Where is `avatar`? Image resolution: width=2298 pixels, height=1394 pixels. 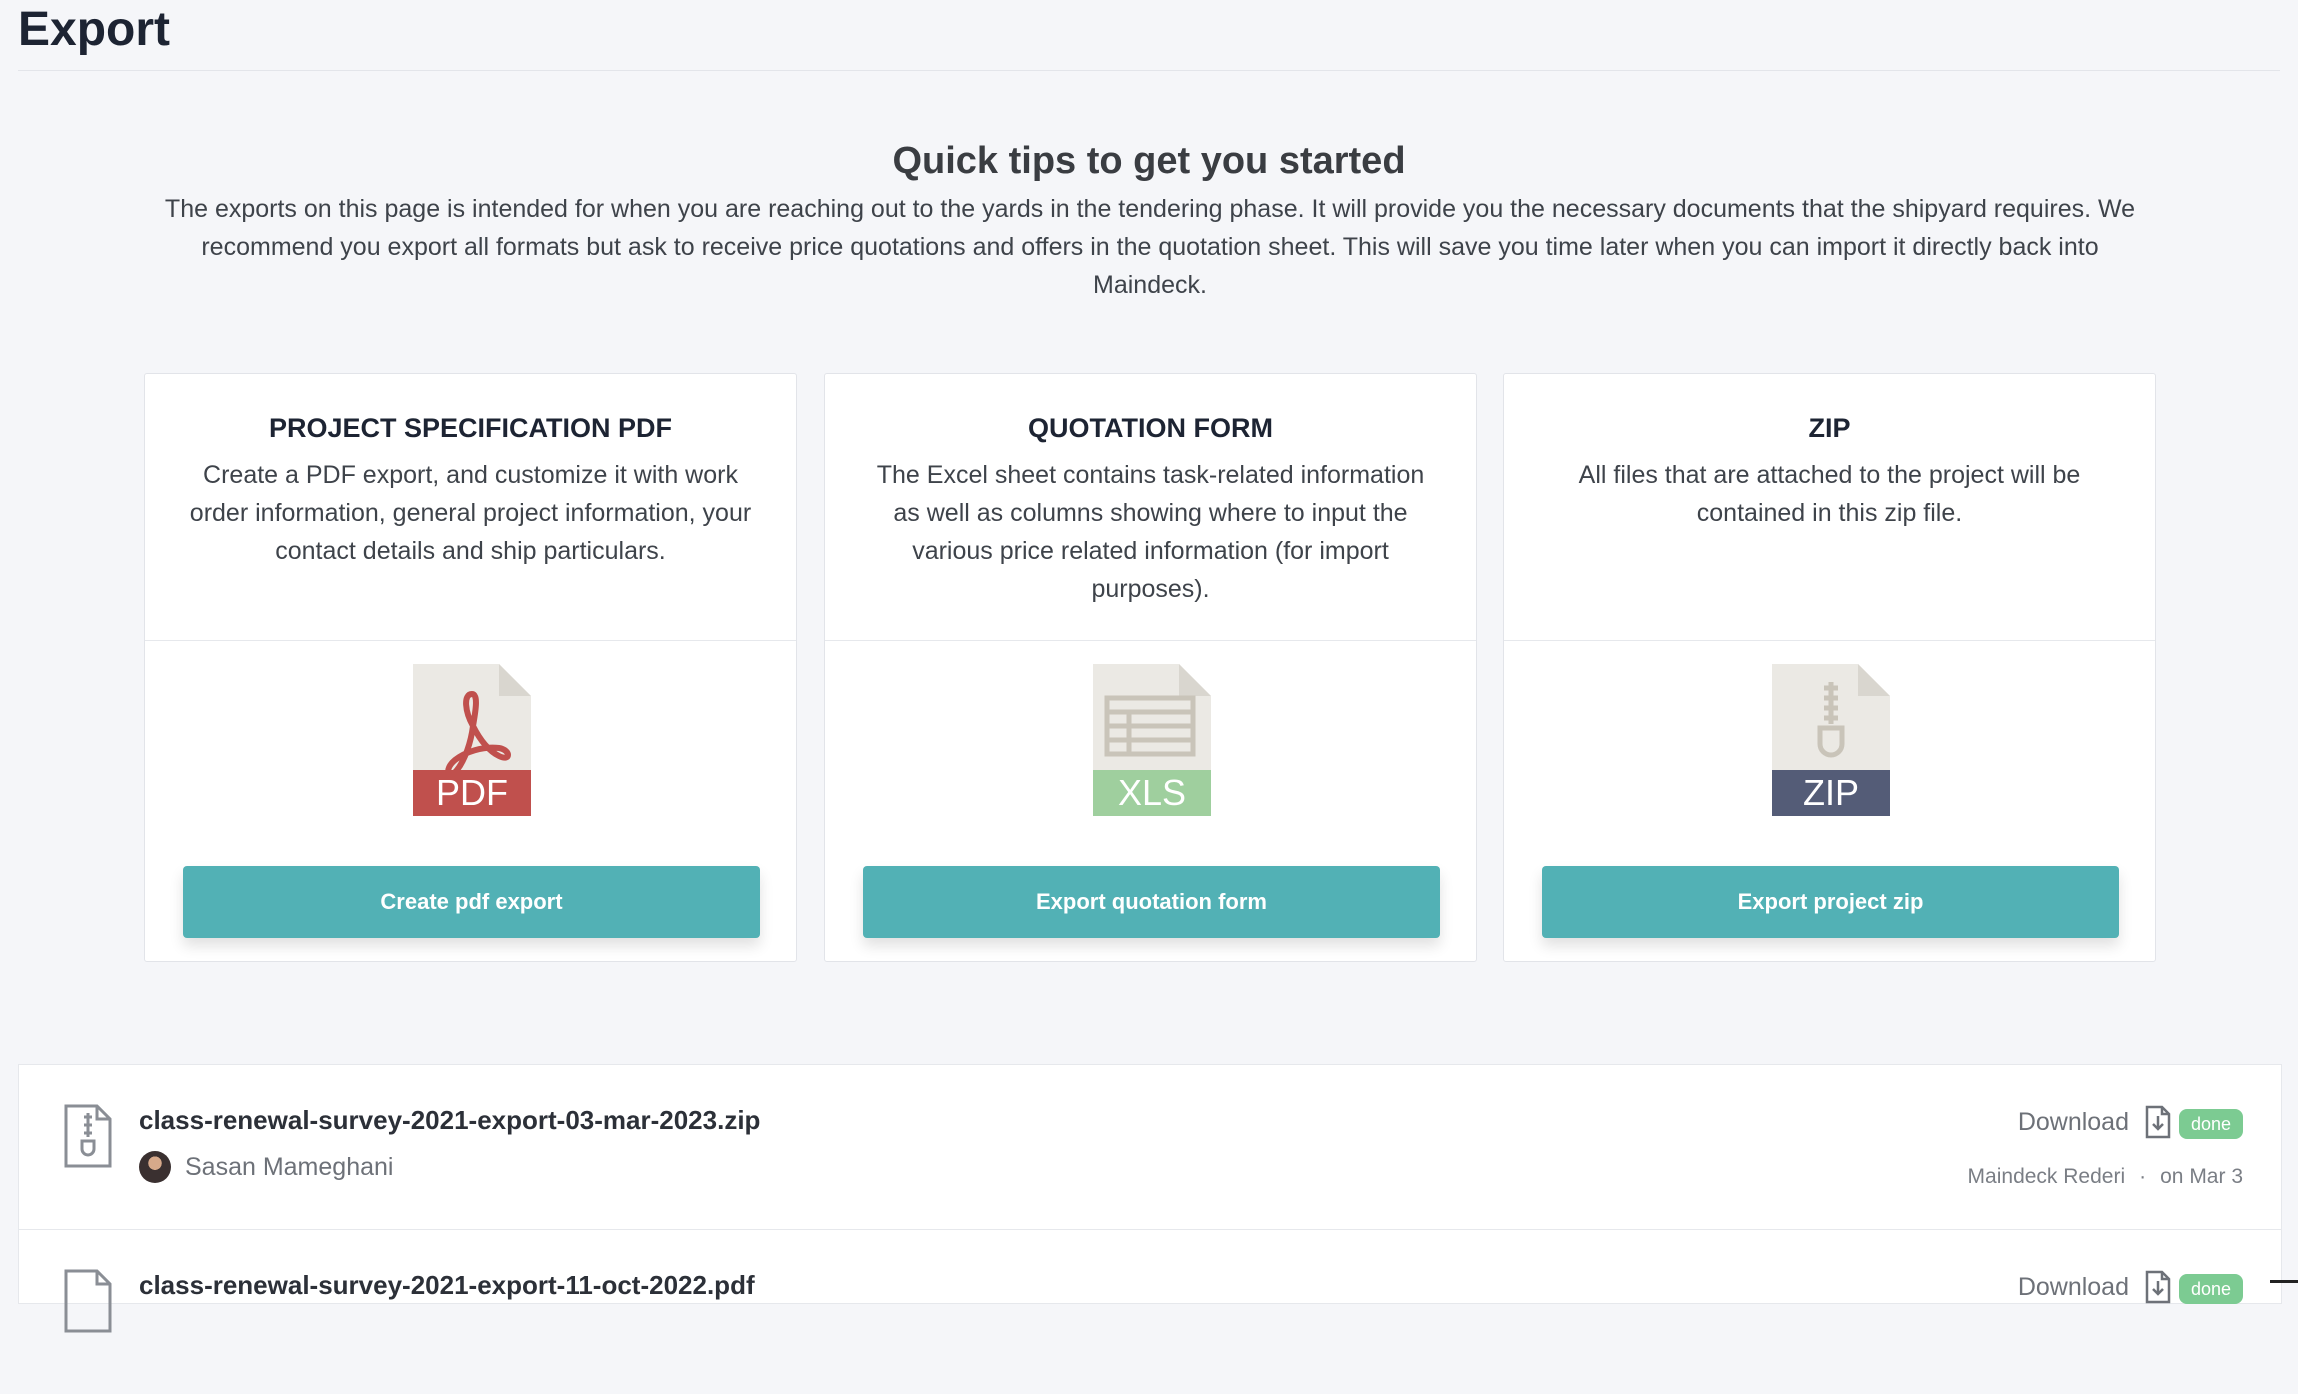
avatar is located at coordinates (155, 1167).